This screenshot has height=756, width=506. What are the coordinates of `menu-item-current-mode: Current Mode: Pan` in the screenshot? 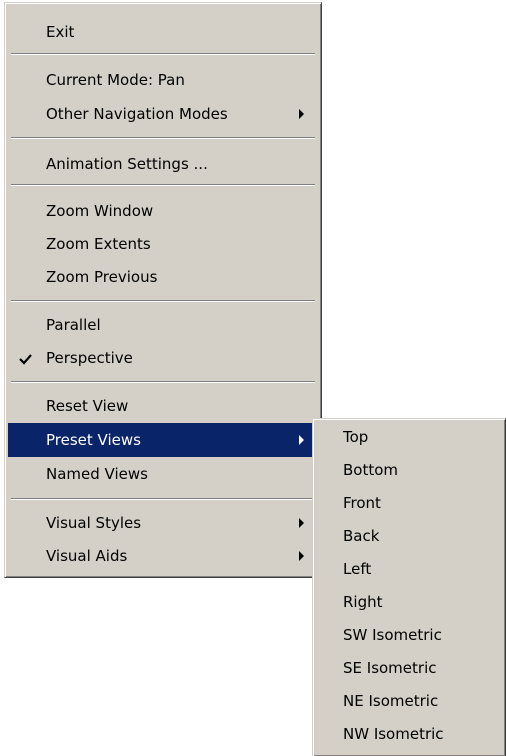 It's located at (163, 80).